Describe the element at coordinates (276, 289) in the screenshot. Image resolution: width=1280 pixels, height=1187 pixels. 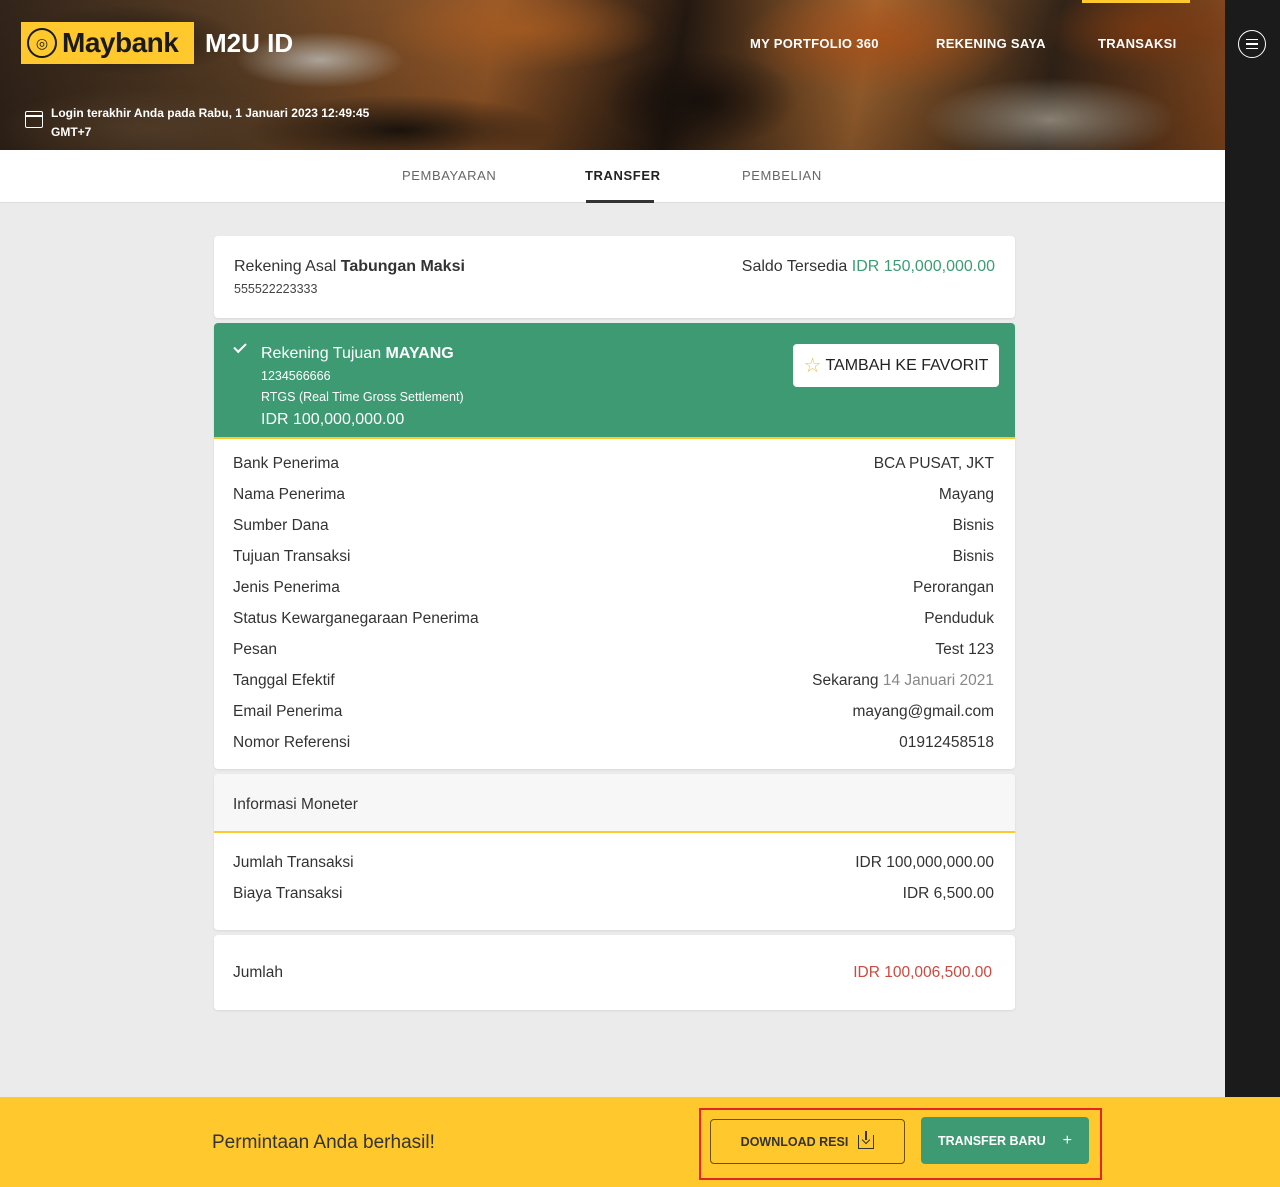
I see `source-account-number: 555522223333` at that location.